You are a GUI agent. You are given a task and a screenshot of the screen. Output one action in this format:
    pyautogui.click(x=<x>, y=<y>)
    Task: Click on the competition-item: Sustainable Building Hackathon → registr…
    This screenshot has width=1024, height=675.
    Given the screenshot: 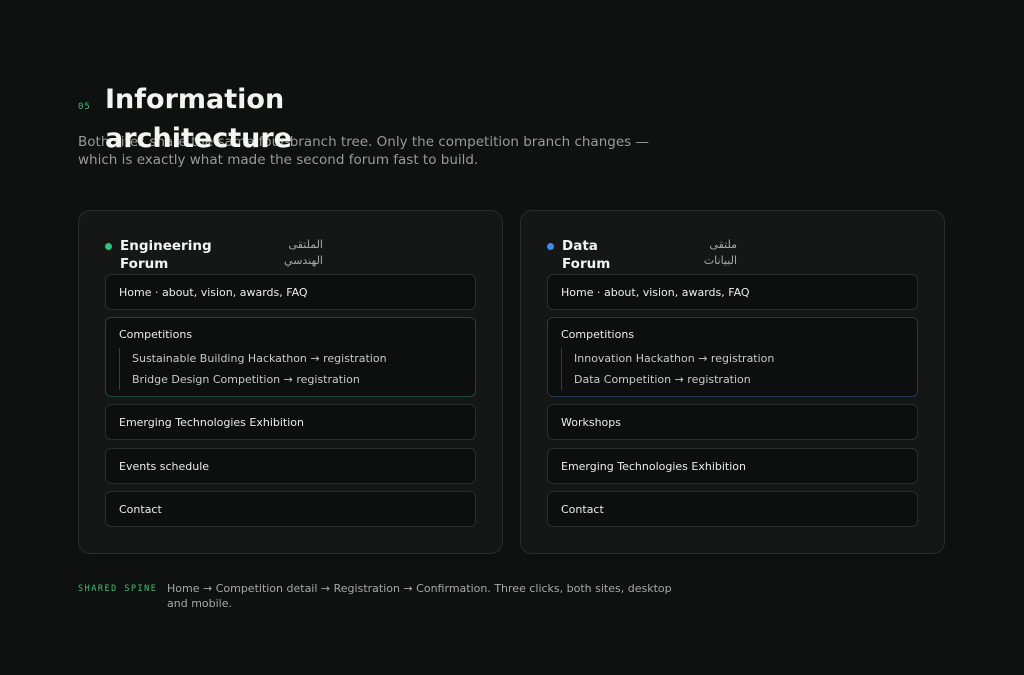 What is the action you would take?
    pyautogui.click(x=297, y=358)
    